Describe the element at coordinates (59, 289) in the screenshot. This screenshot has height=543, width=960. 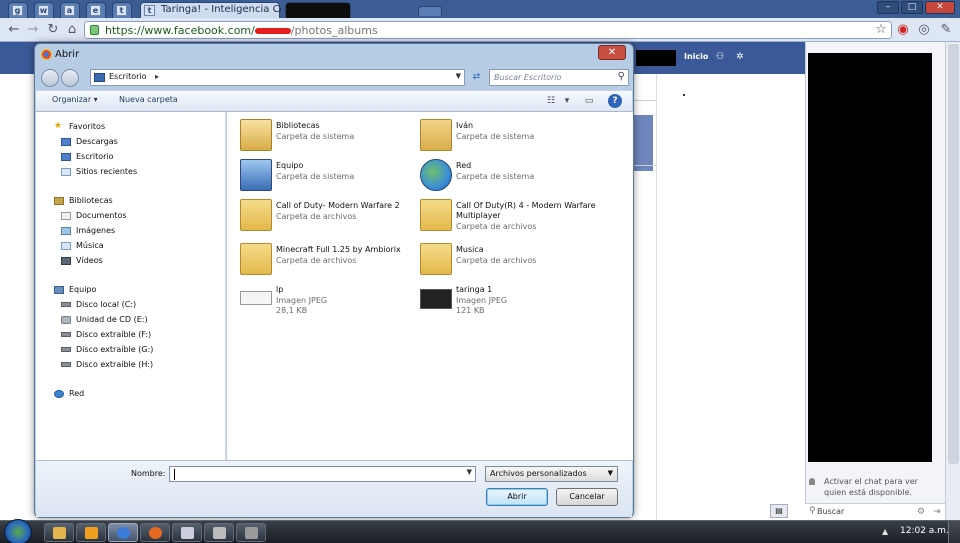
I see `computer-icon` at that location.